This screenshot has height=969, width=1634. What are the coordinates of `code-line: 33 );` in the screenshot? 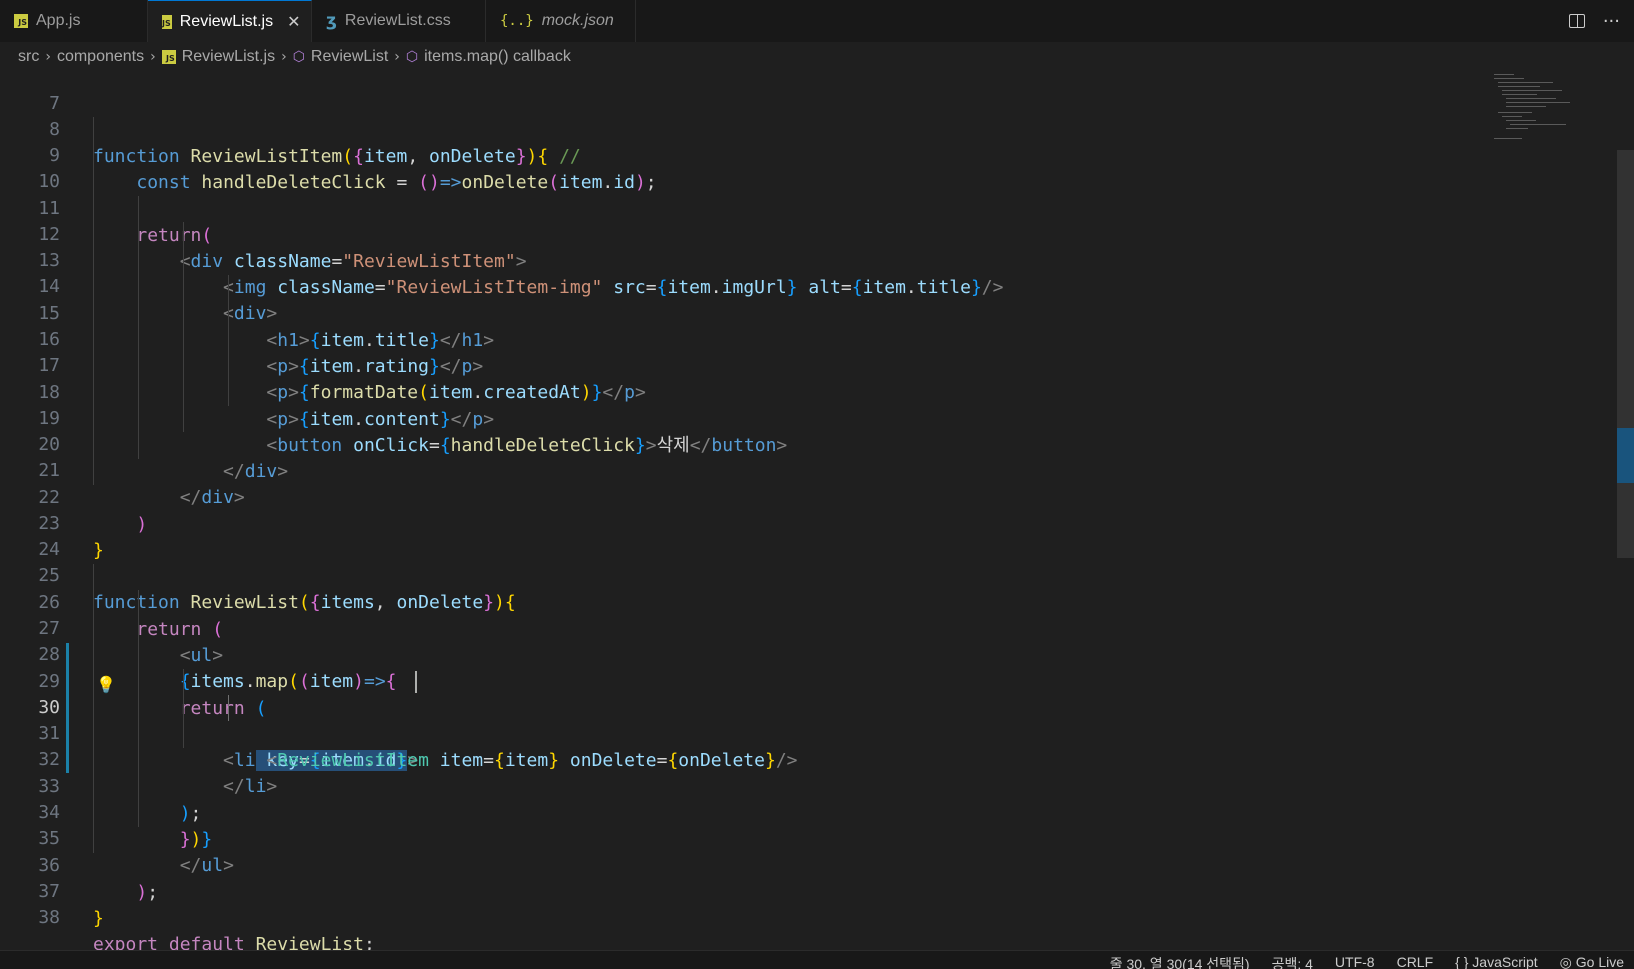 It's located at (750, 785).